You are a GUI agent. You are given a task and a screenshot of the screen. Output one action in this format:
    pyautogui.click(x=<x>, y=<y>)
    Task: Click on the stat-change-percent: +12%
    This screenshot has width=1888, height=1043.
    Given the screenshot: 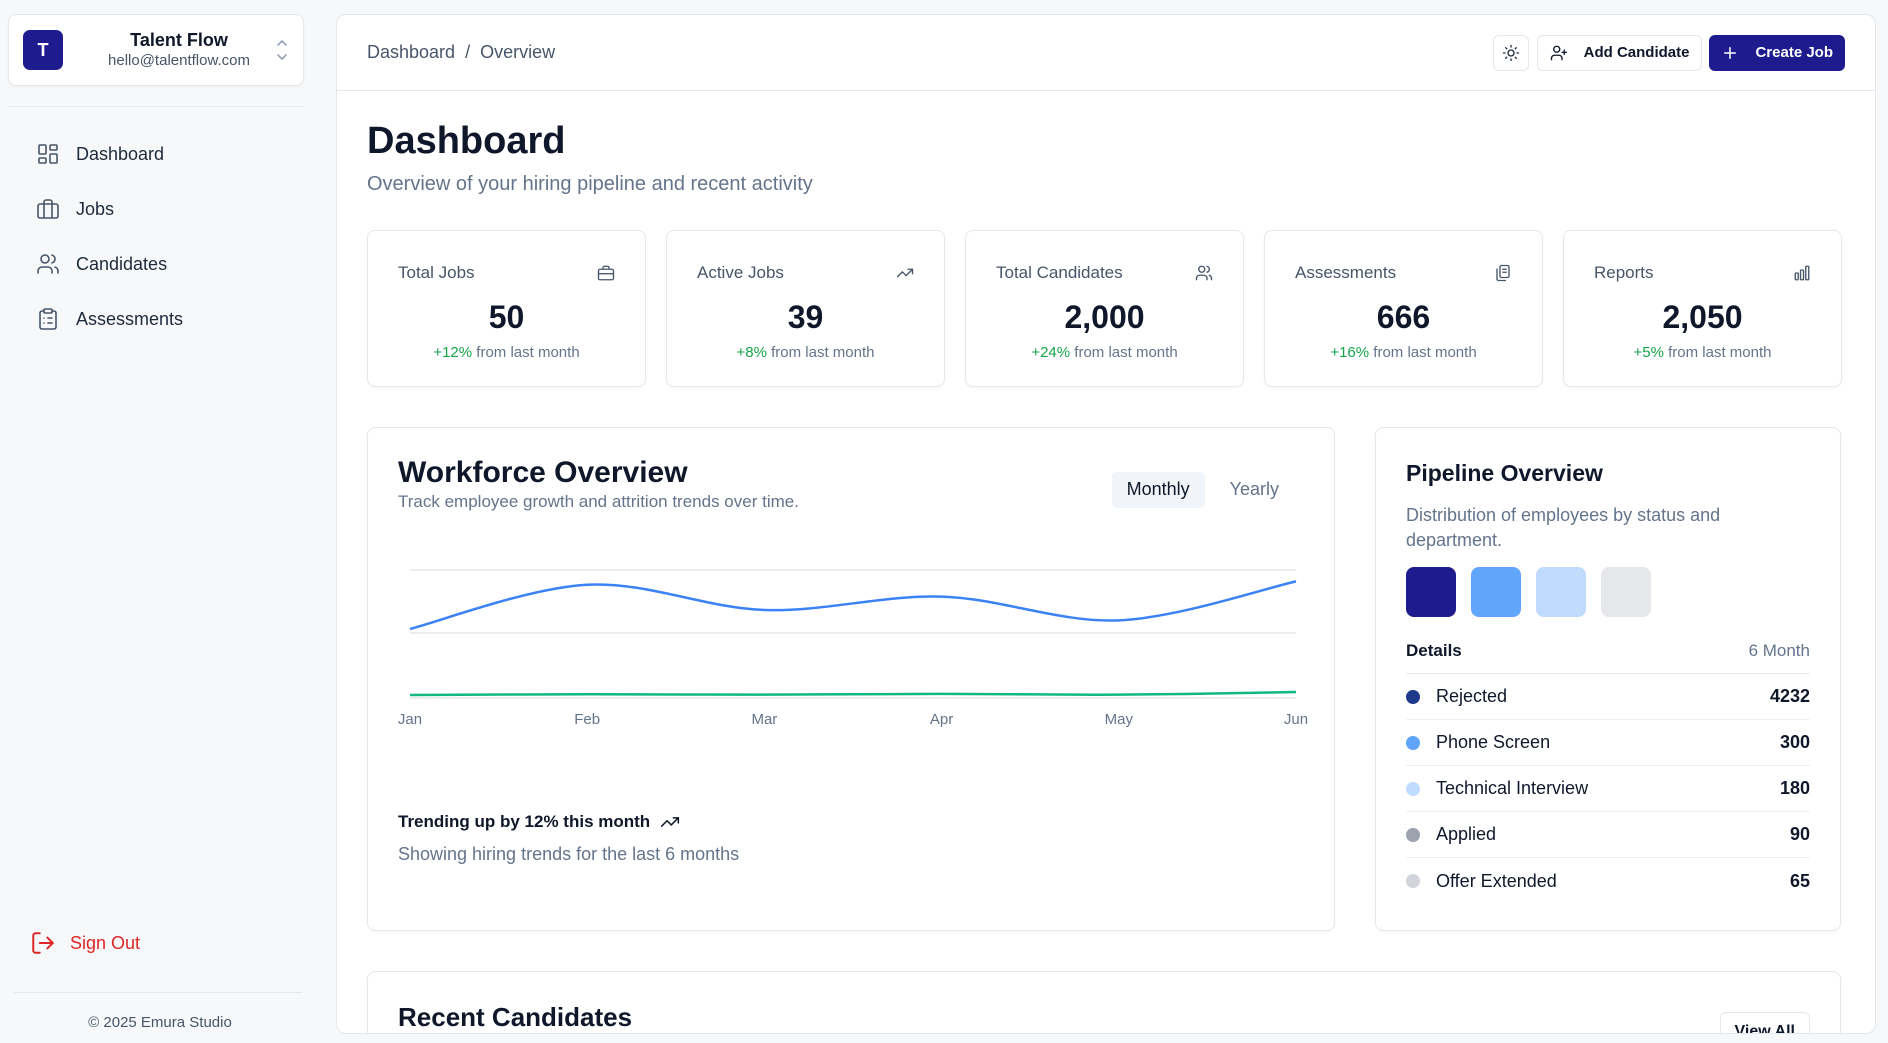 What is the action you would take?
    pyautogui.click(x=453, y=352)
    